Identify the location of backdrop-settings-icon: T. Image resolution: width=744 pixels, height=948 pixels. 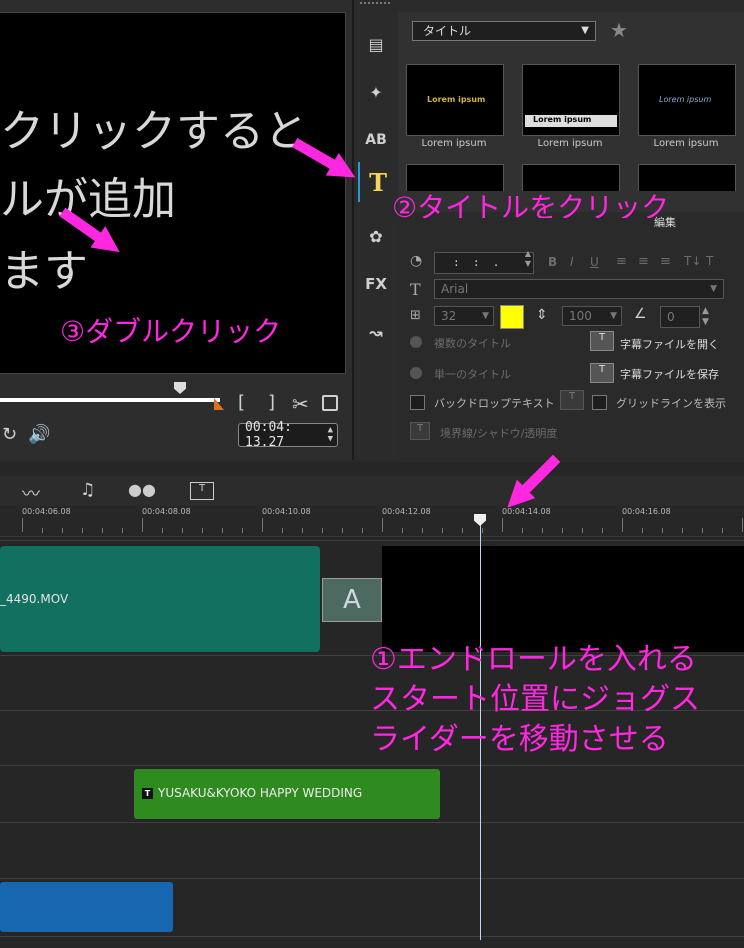
(572, 400).